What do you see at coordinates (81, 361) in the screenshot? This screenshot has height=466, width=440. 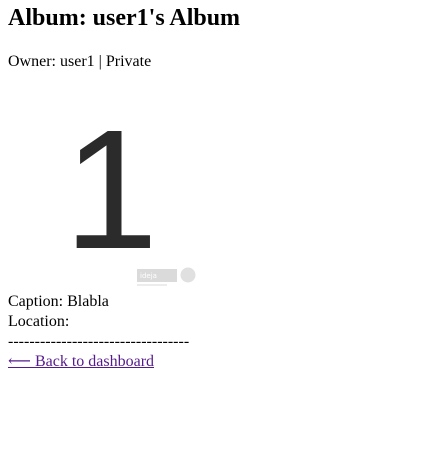 I see `back-to-dashboard-link: ⟵ Back to dashboard` at bounding box center [81, 361].